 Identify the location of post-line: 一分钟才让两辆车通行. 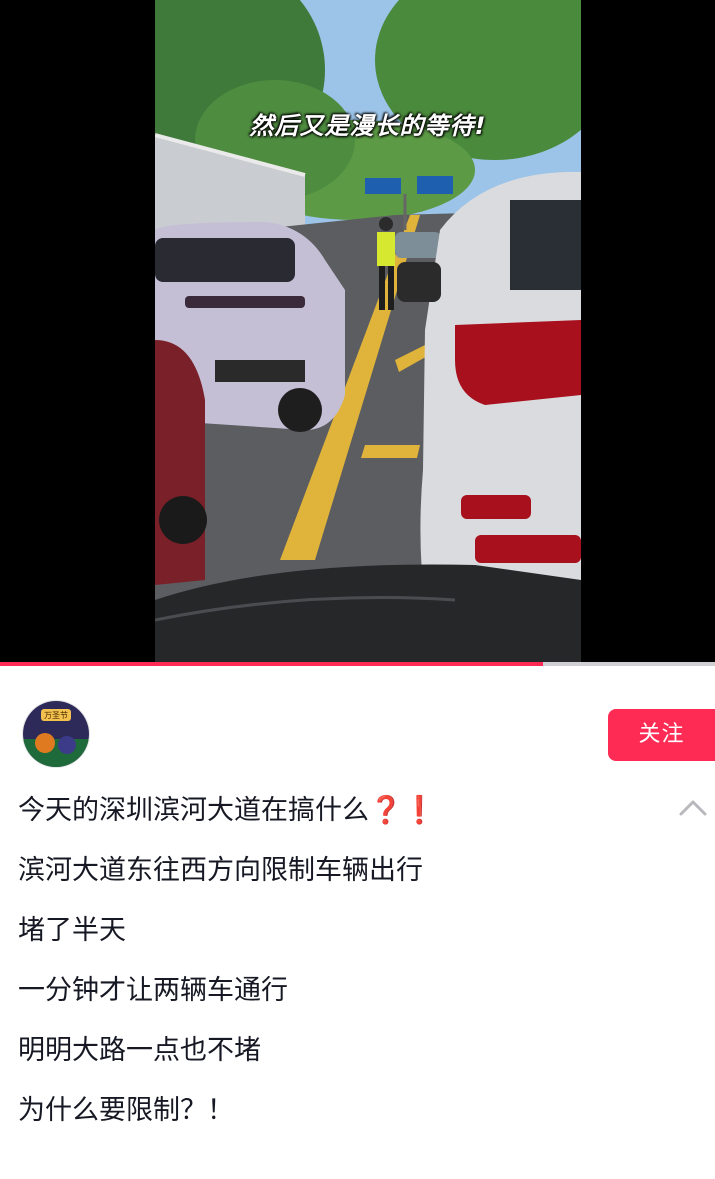
(153, 990).